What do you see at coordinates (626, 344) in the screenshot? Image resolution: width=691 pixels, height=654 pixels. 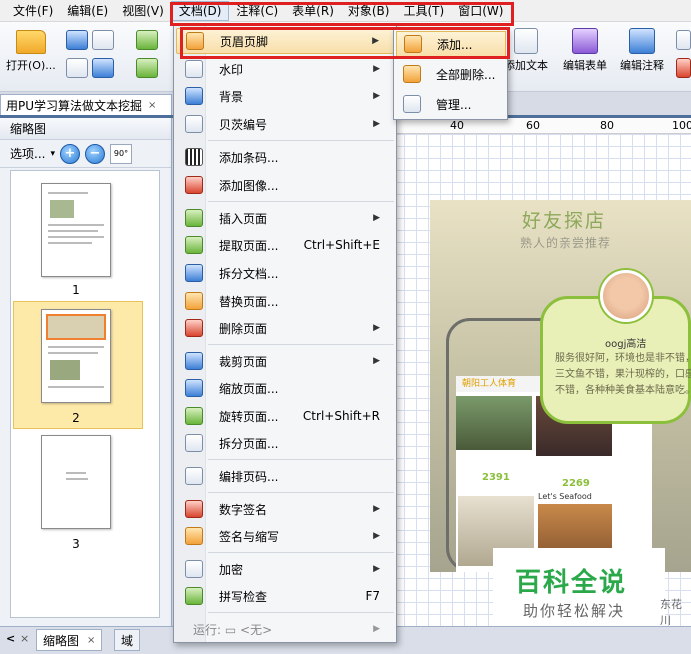 I see `reviewer-name: oogj高洁` at bounding box center [626, 344].